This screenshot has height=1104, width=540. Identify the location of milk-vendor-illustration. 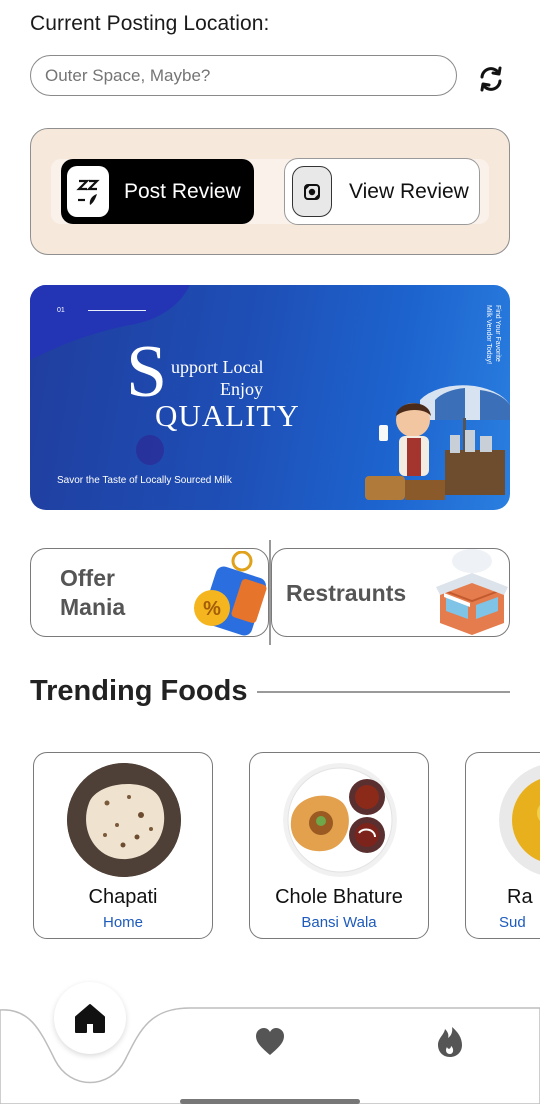
(437, 442).